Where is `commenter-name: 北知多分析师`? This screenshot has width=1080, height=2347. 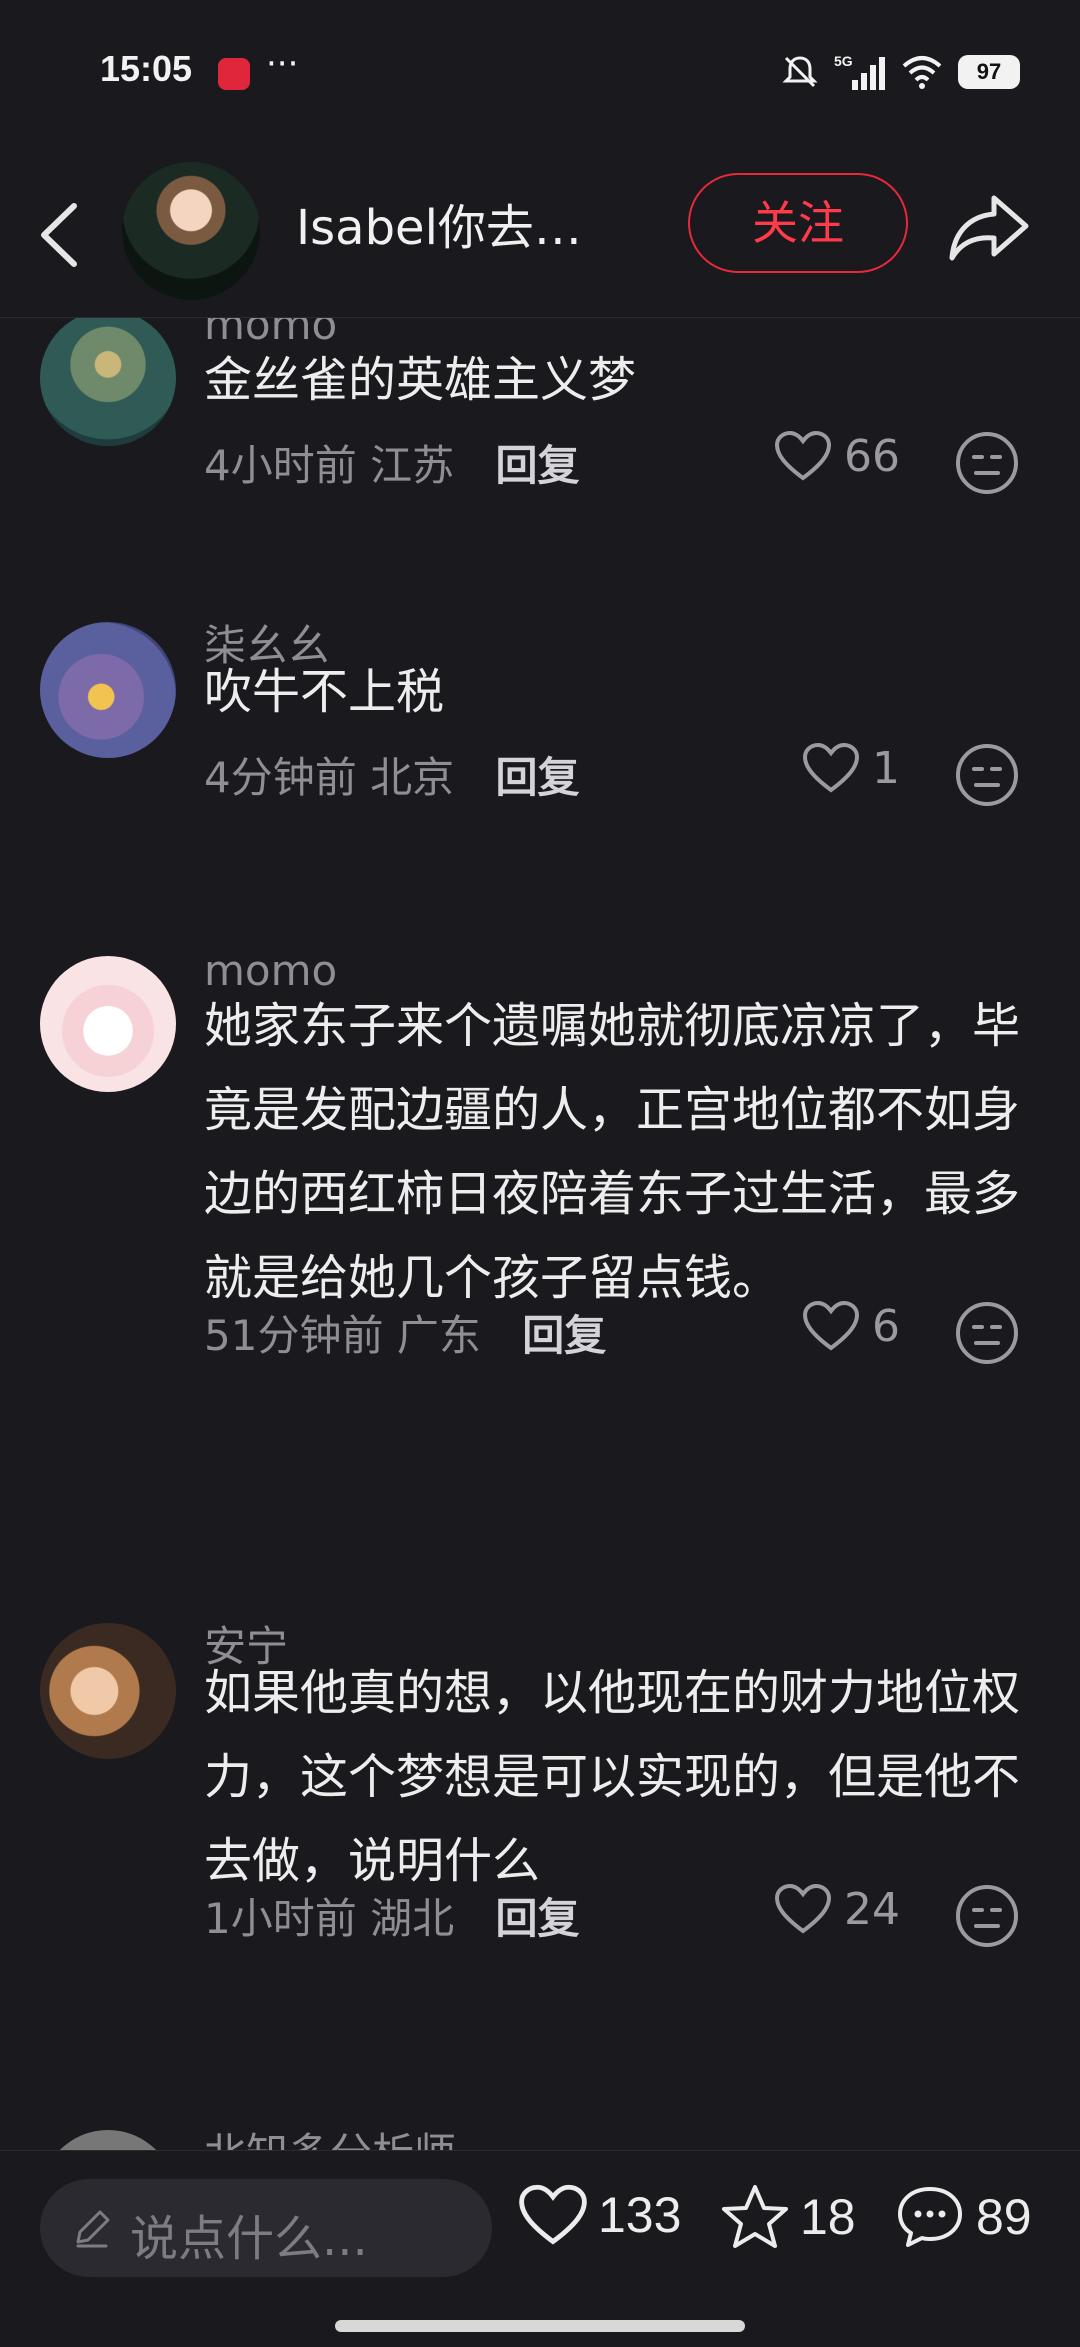
commenter-name: 北知多分析师 is located at coordinates (330, 2135).